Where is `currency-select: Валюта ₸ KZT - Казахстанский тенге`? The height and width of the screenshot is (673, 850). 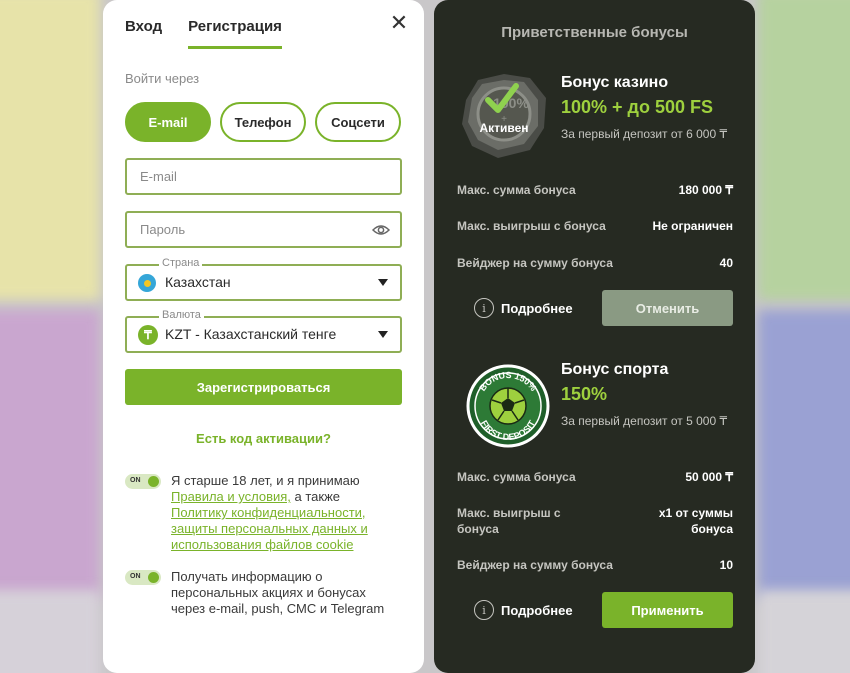
currency-select: Валюта ₸ KZT - Казахстанский тенге is located at coordinates (263, 331).